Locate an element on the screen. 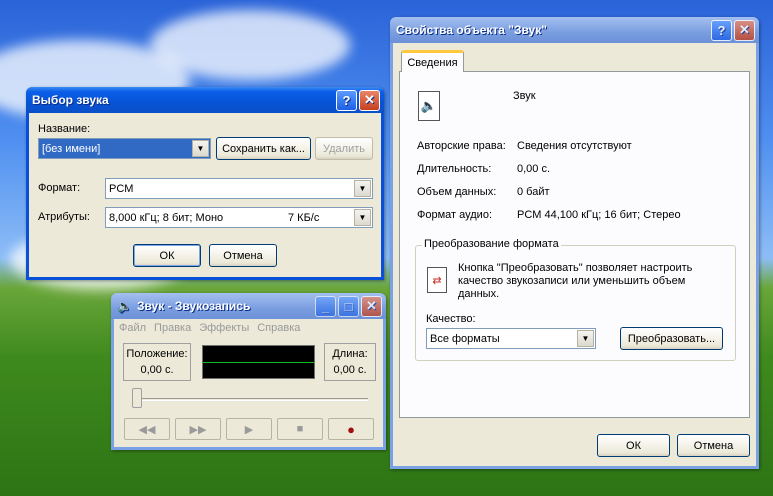  menu-help: Справка is located at coordinates (278, 328).